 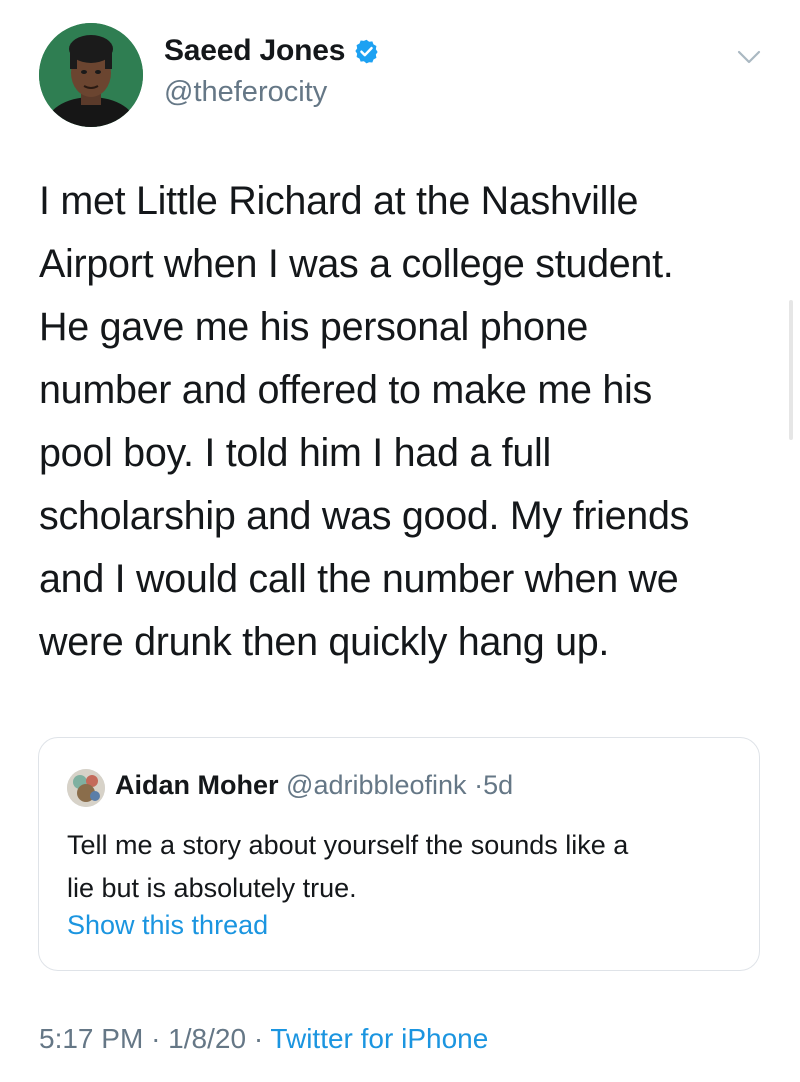 I want to click on author-avatar-image, so click(x=91, y=75).